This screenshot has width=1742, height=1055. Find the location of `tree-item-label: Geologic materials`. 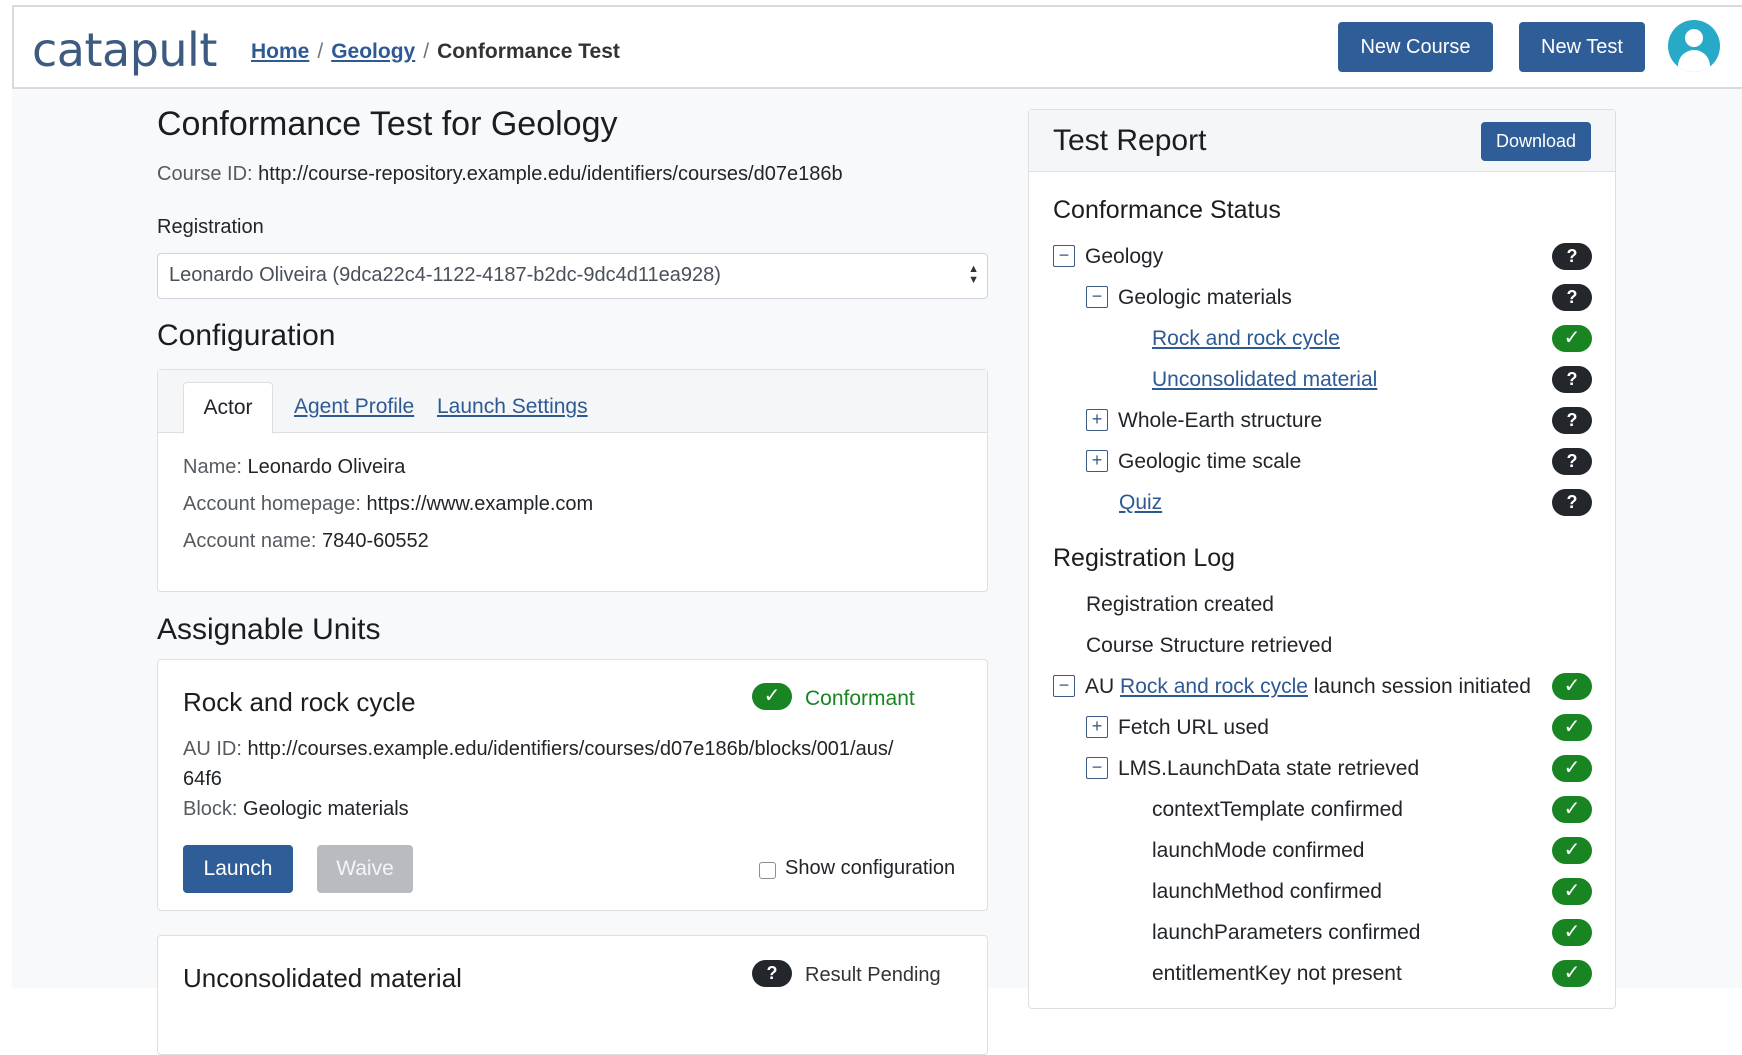

tree-item-label: Geologic materials is located at coordinates (1205, 297).